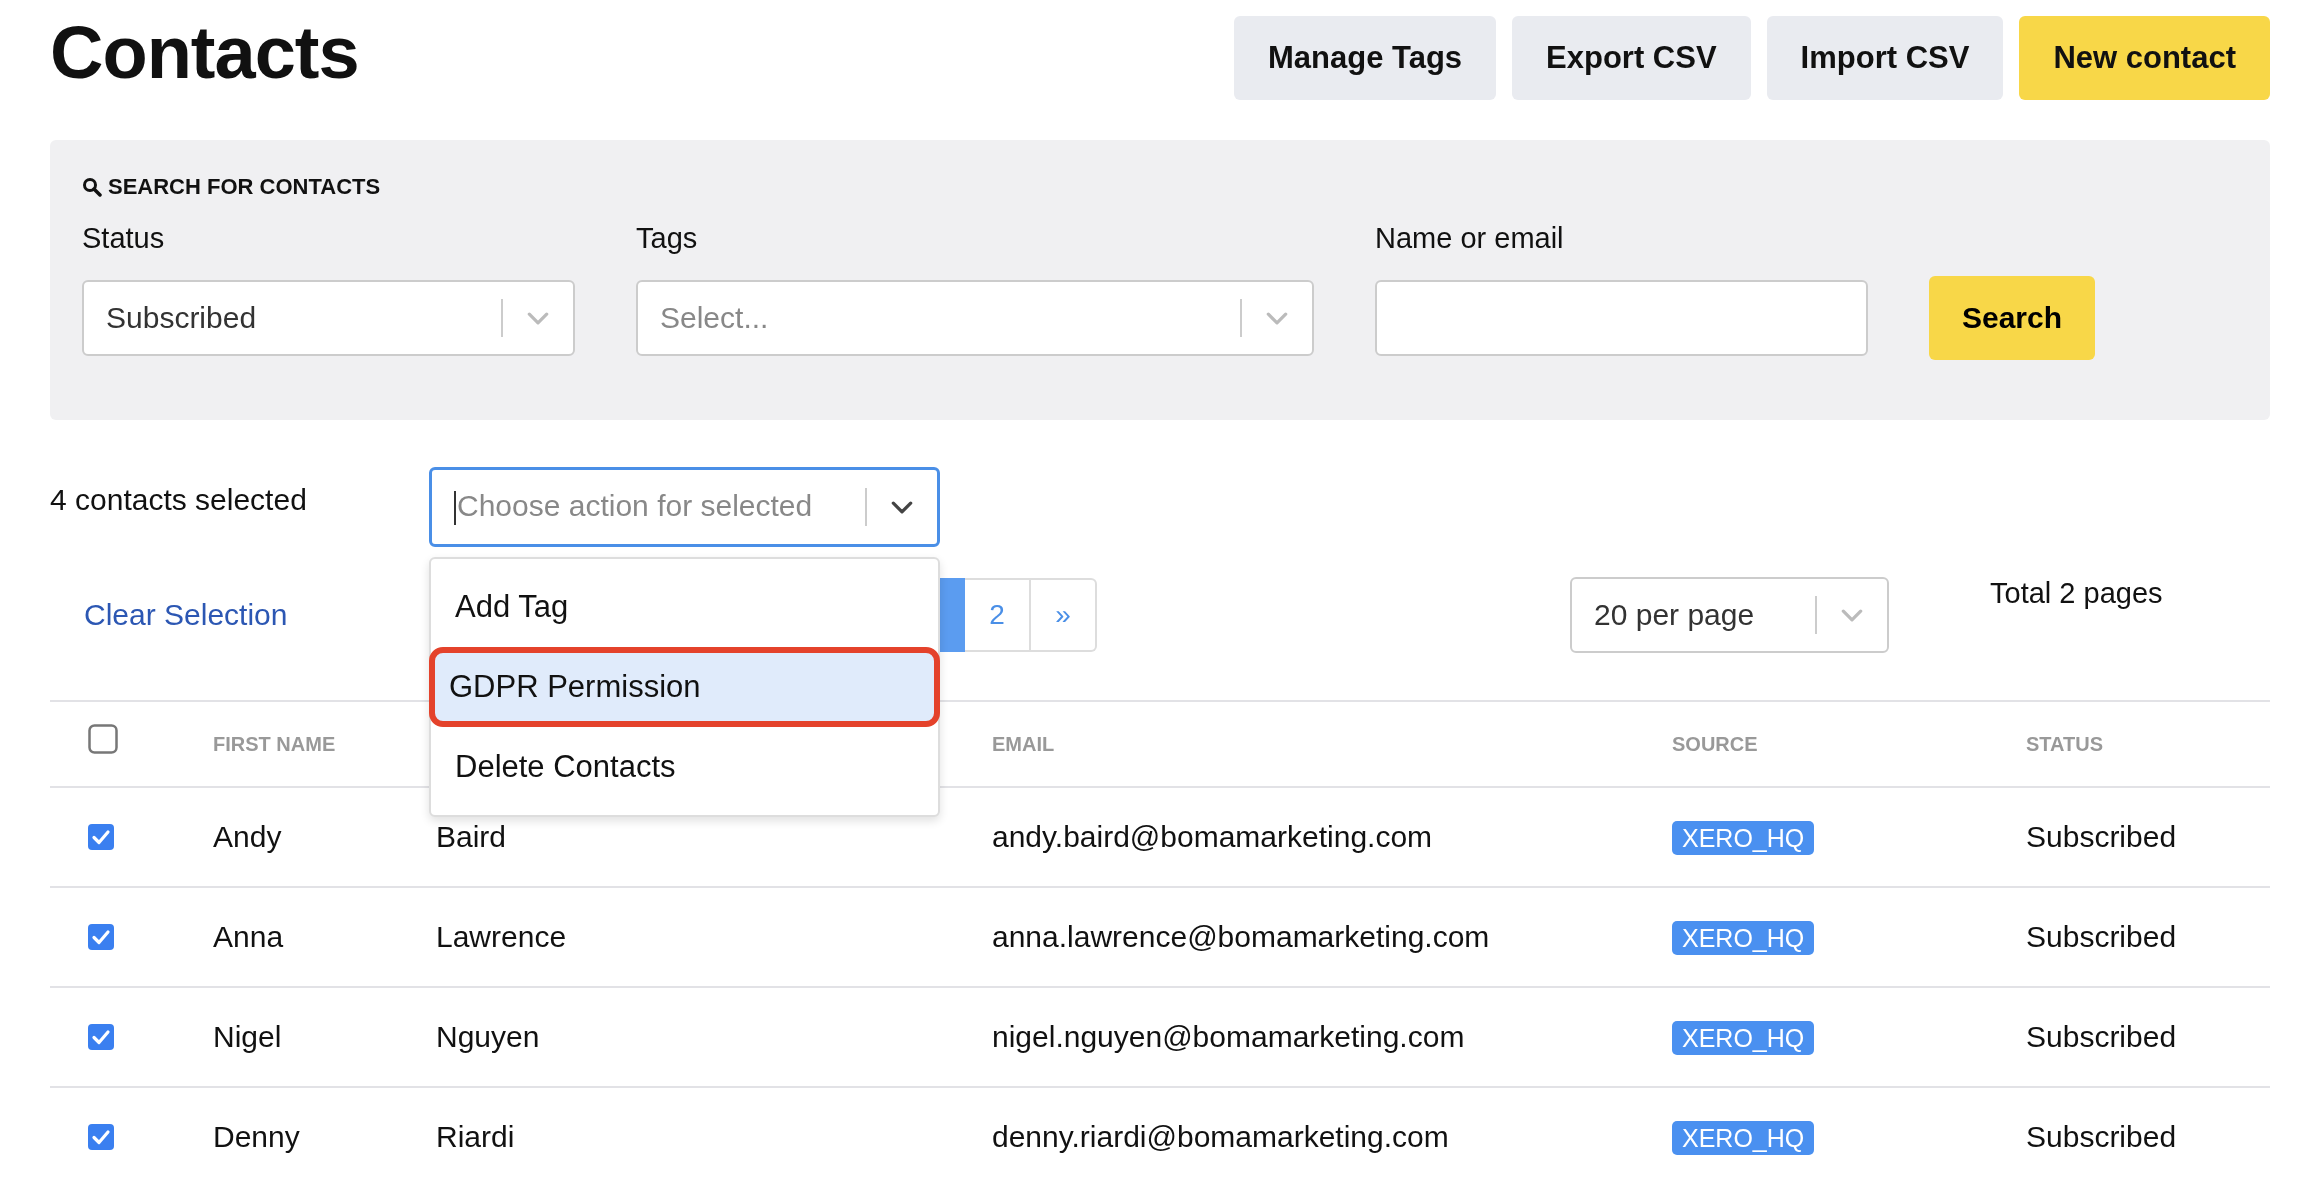  Describe the element at coordinates (1221, 1137) in the screenshot. I see `table-cell-text: denny.riardi@bomamarketing.com` at that location.